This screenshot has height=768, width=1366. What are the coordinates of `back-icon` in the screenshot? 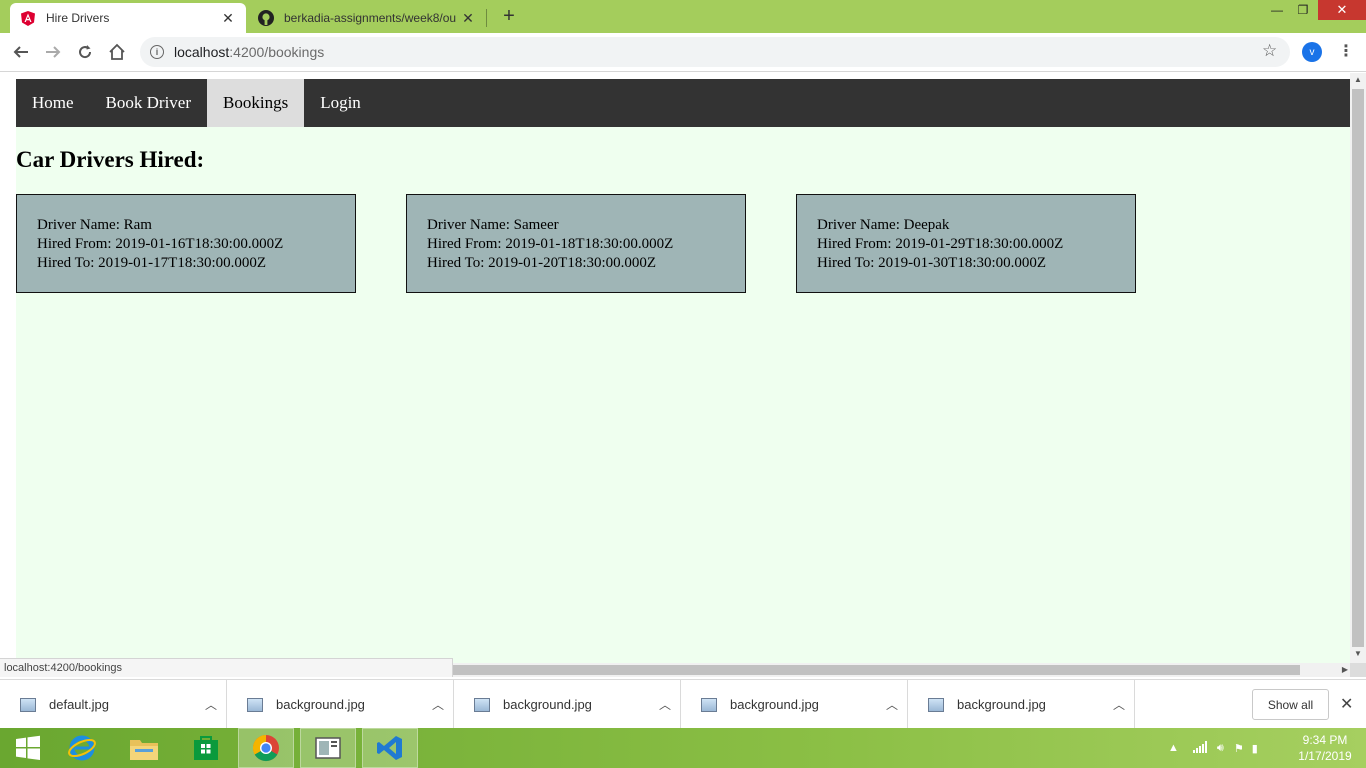 It's located at (21, 52).